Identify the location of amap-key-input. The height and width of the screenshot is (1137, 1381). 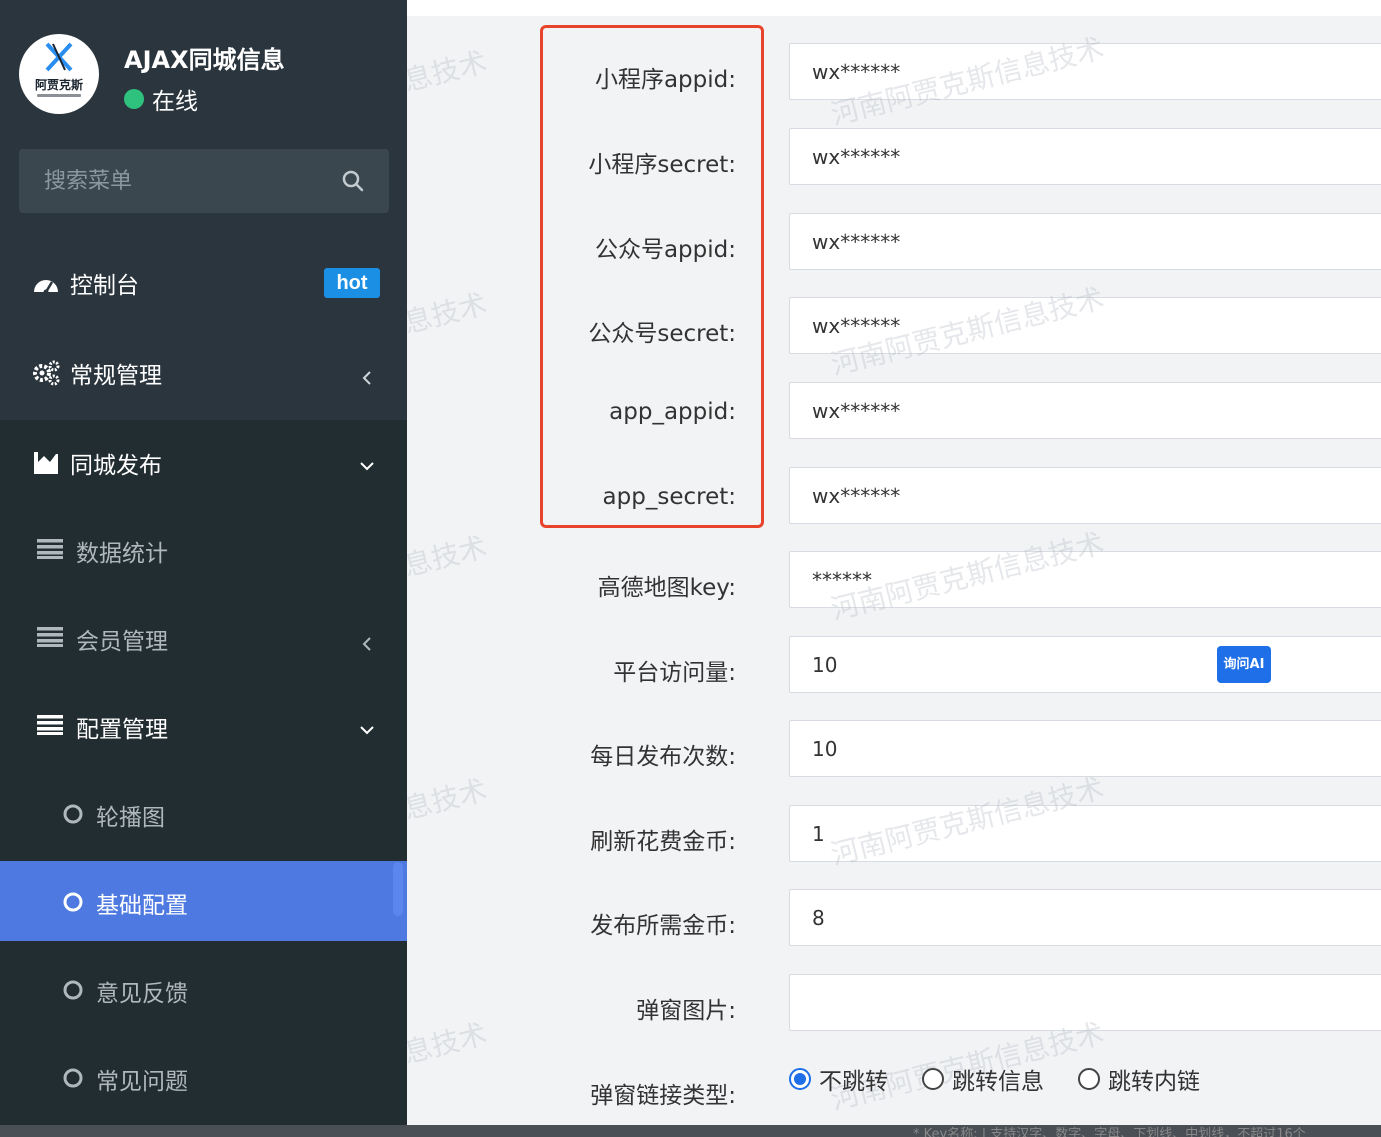
(1085, 579).